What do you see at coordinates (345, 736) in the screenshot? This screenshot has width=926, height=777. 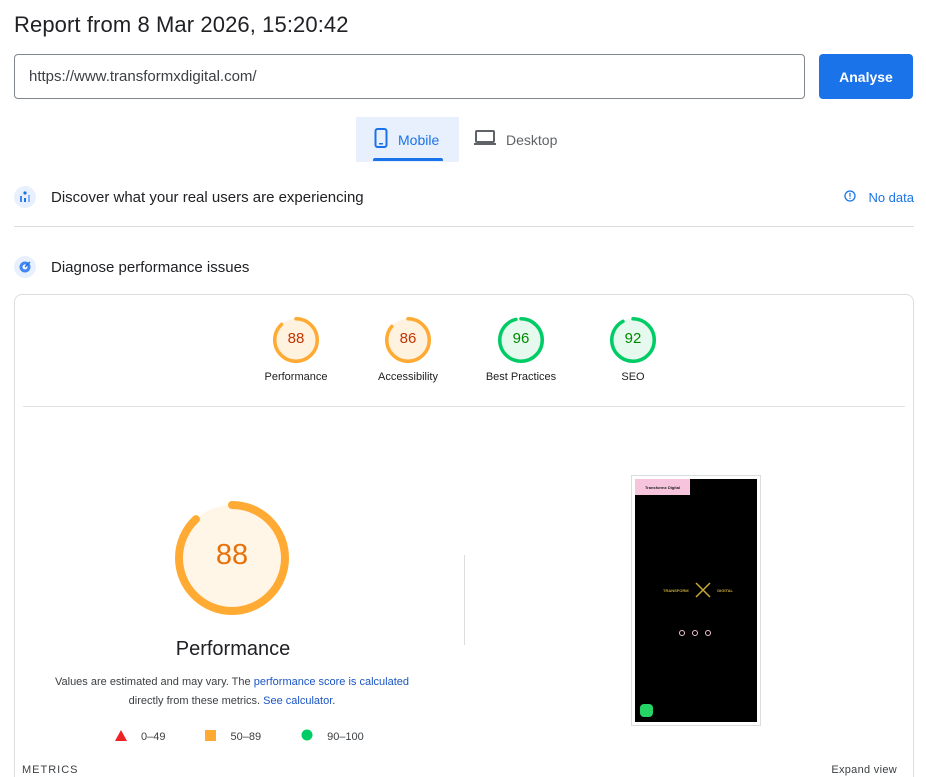 I see `legend-range: 90–100` at bounding box center [345, 736].